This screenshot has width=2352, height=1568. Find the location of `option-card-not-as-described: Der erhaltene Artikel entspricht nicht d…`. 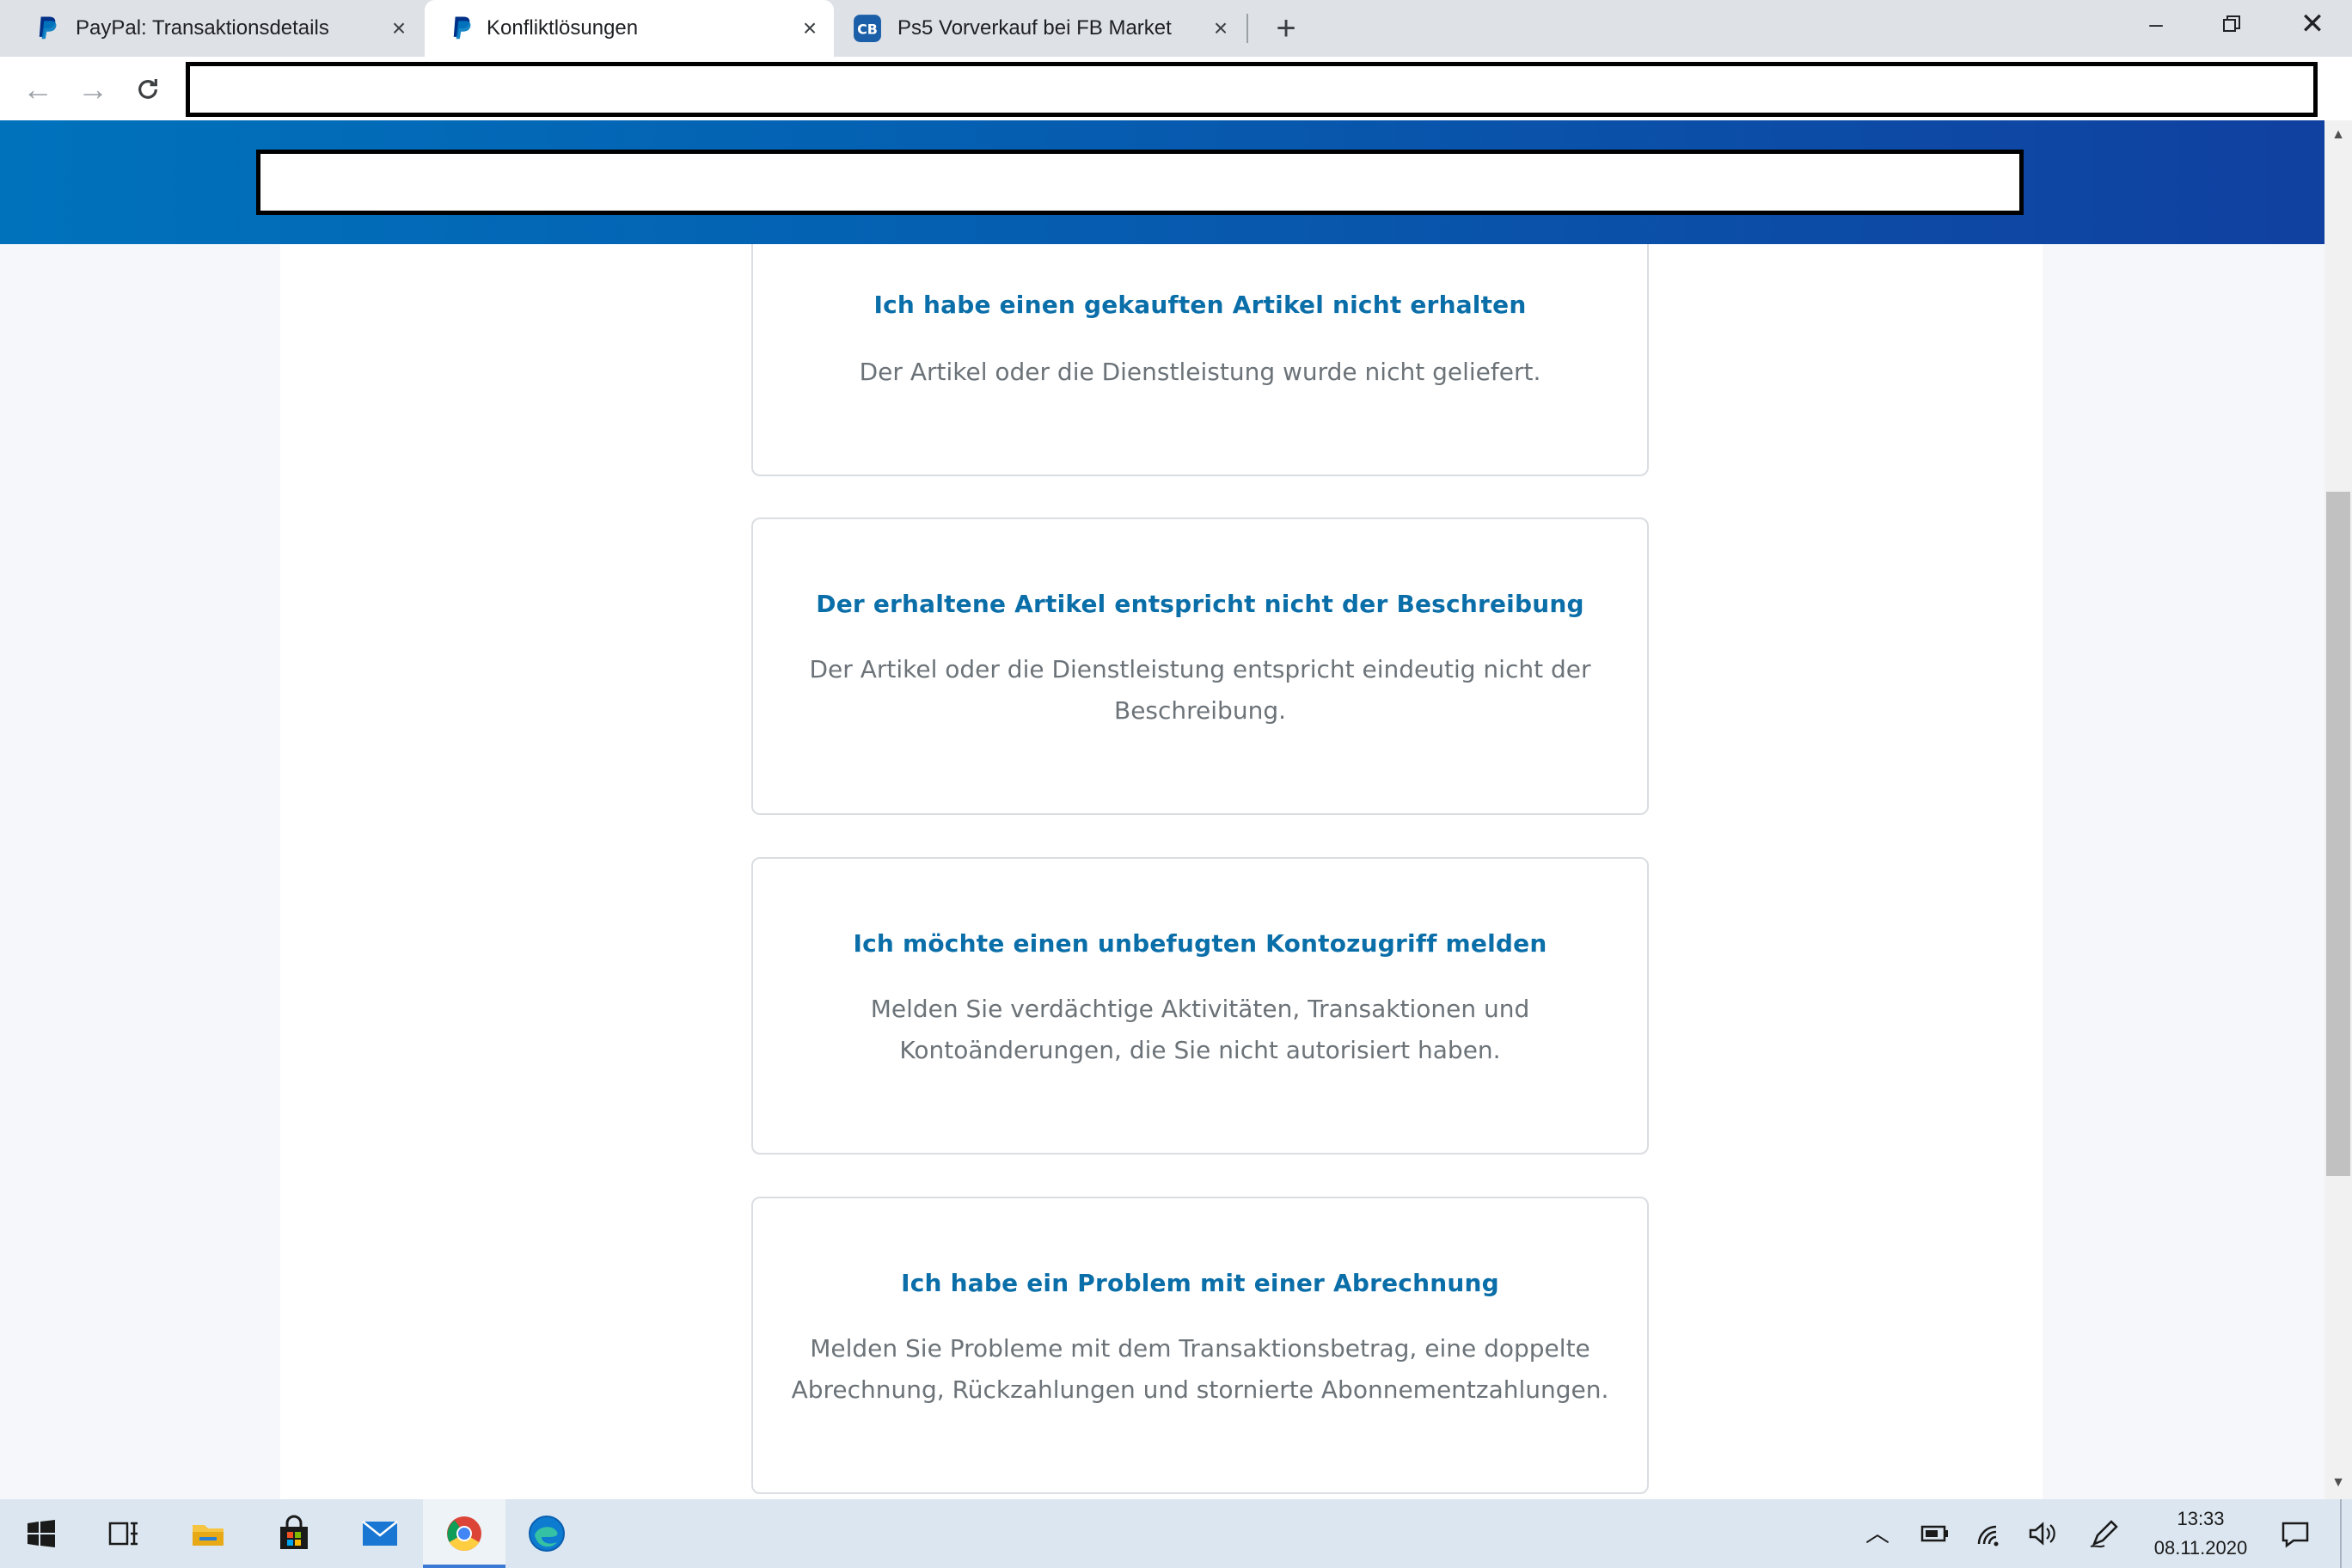

option-card-not-as-described: Der erhaltene Artikel entspricht nicht d… is located at coordinates (1200, 666).